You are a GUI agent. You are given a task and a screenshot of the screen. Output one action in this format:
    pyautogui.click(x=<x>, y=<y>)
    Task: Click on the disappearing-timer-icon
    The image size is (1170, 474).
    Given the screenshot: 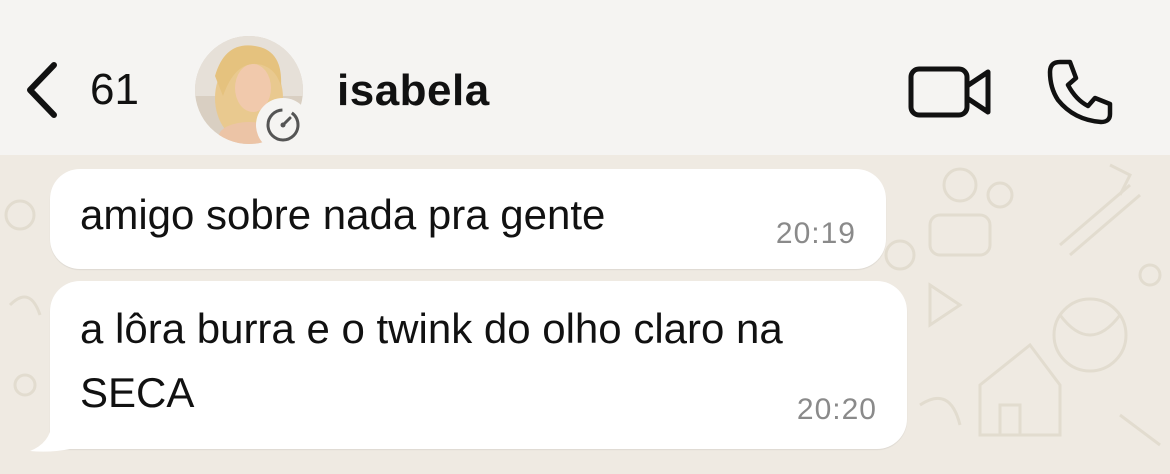 What is the action you would take?
    pyautogui.click(x=283, y=125)
    